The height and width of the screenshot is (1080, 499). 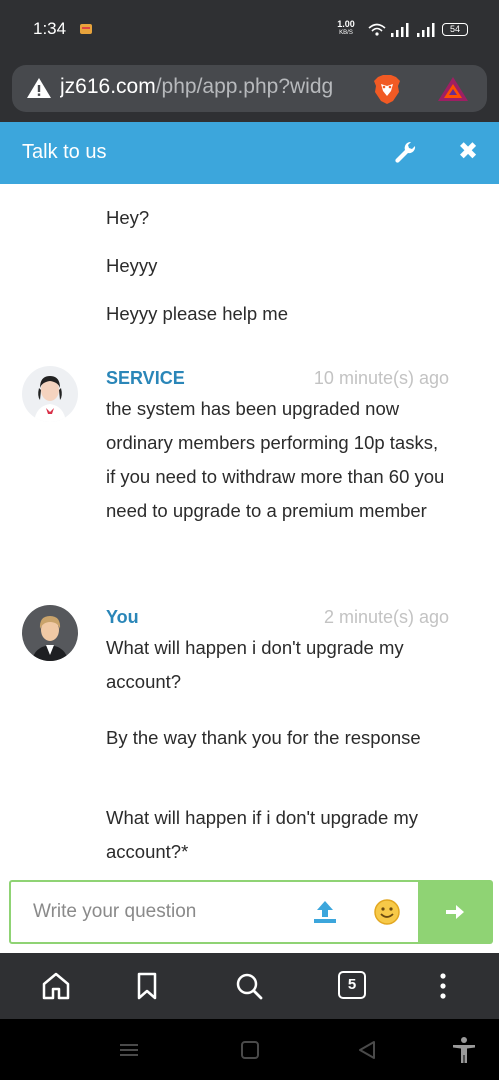 I want to click on message-time: 10 minute(s) ago, so click(x=381, y=378).